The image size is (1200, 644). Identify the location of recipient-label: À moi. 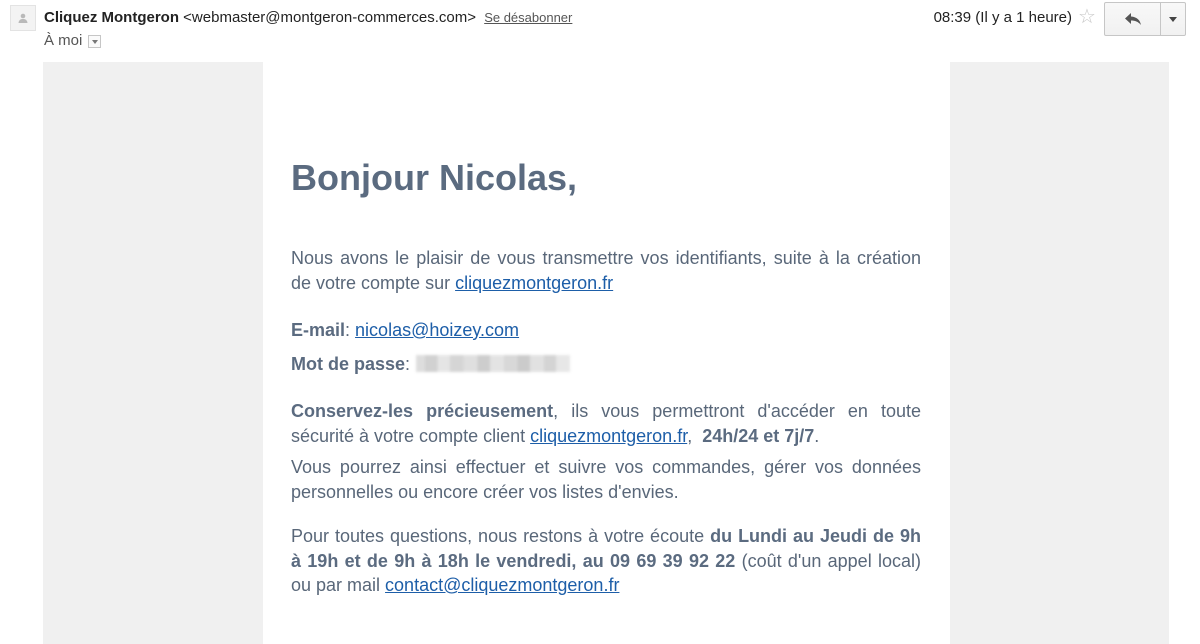
(63, 40).